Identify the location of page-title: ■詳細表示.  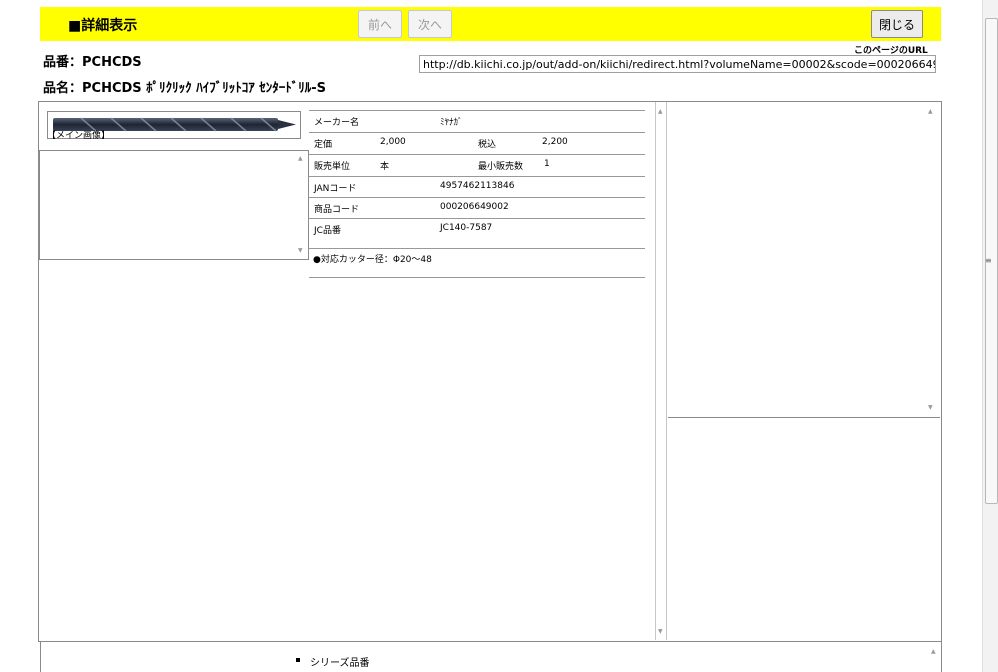
(103, 26).